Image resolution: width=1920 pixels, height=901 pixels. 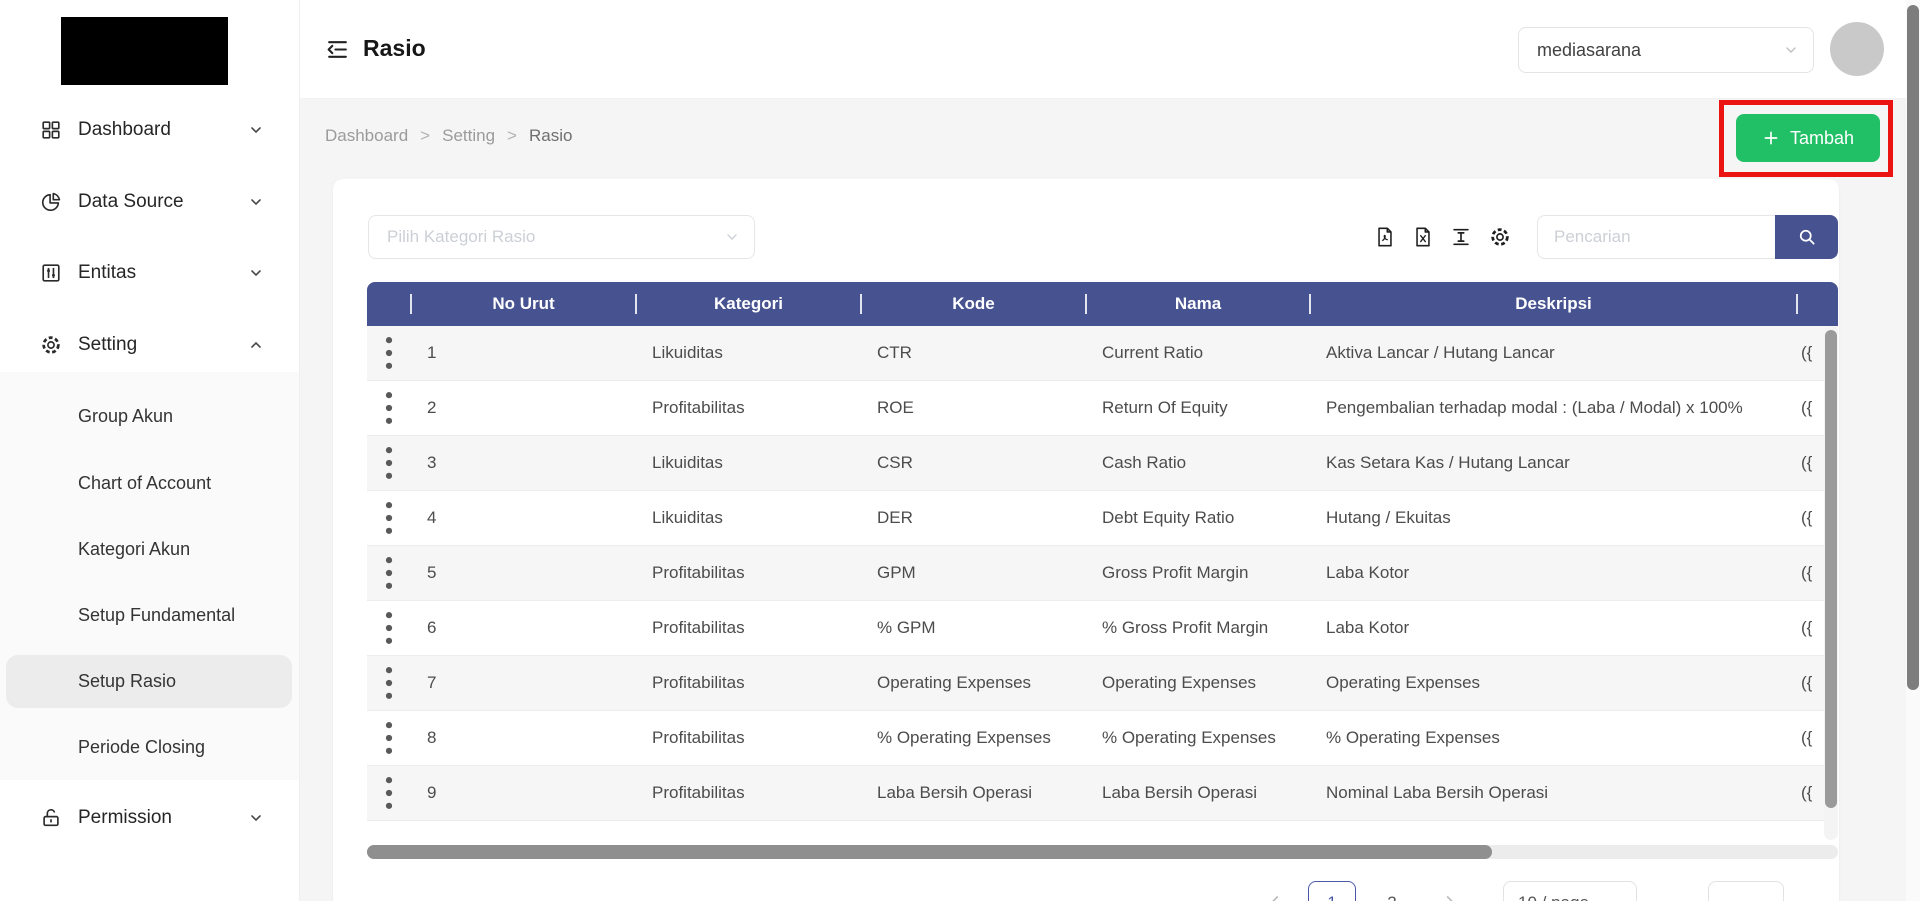 I want to click on pagination-quick-jump-input, so click(x=1746, y=891).